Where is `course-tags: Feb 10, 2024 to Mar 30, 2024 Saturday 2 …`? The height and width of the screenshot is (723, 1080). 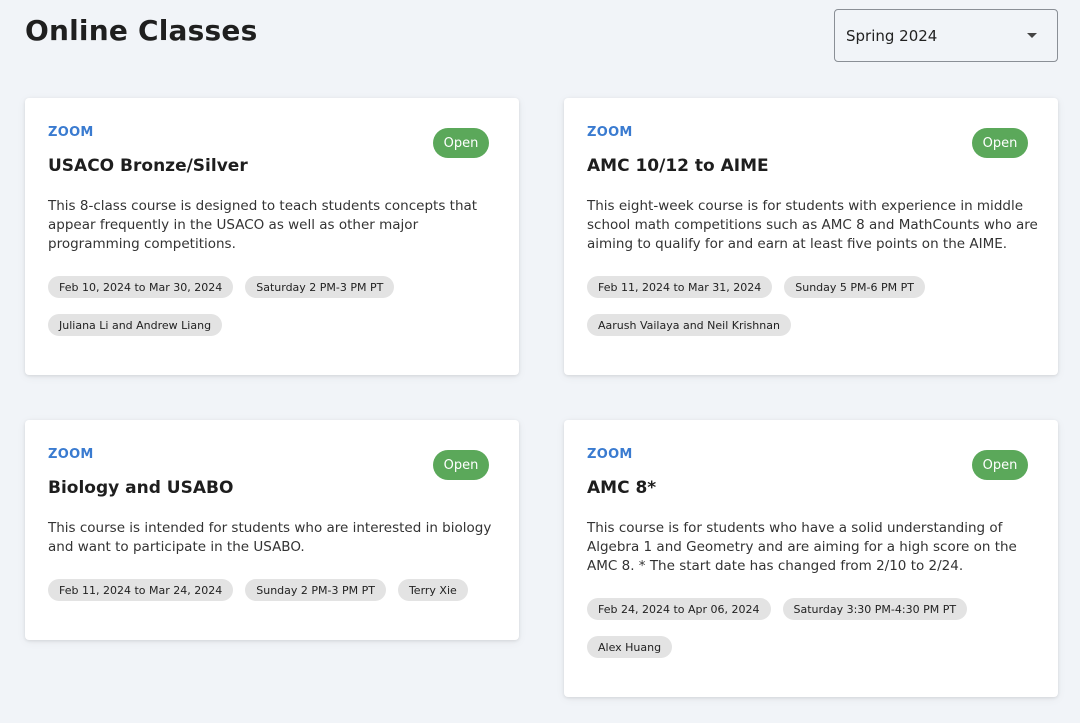
course-tags: Feb 10, 2024 to Mar 30, 2024 Saturday 2 … is located at coordinates (274, 306).